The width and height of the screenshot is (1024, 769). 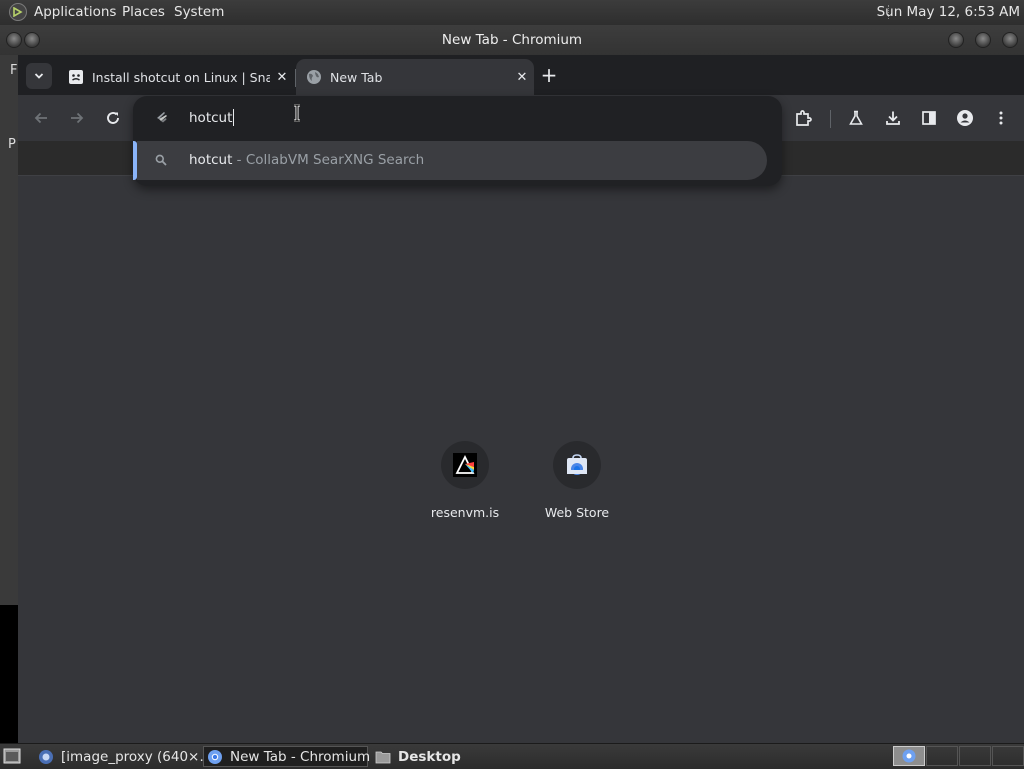 I want to click on address-input, so click(x=469, y=118).